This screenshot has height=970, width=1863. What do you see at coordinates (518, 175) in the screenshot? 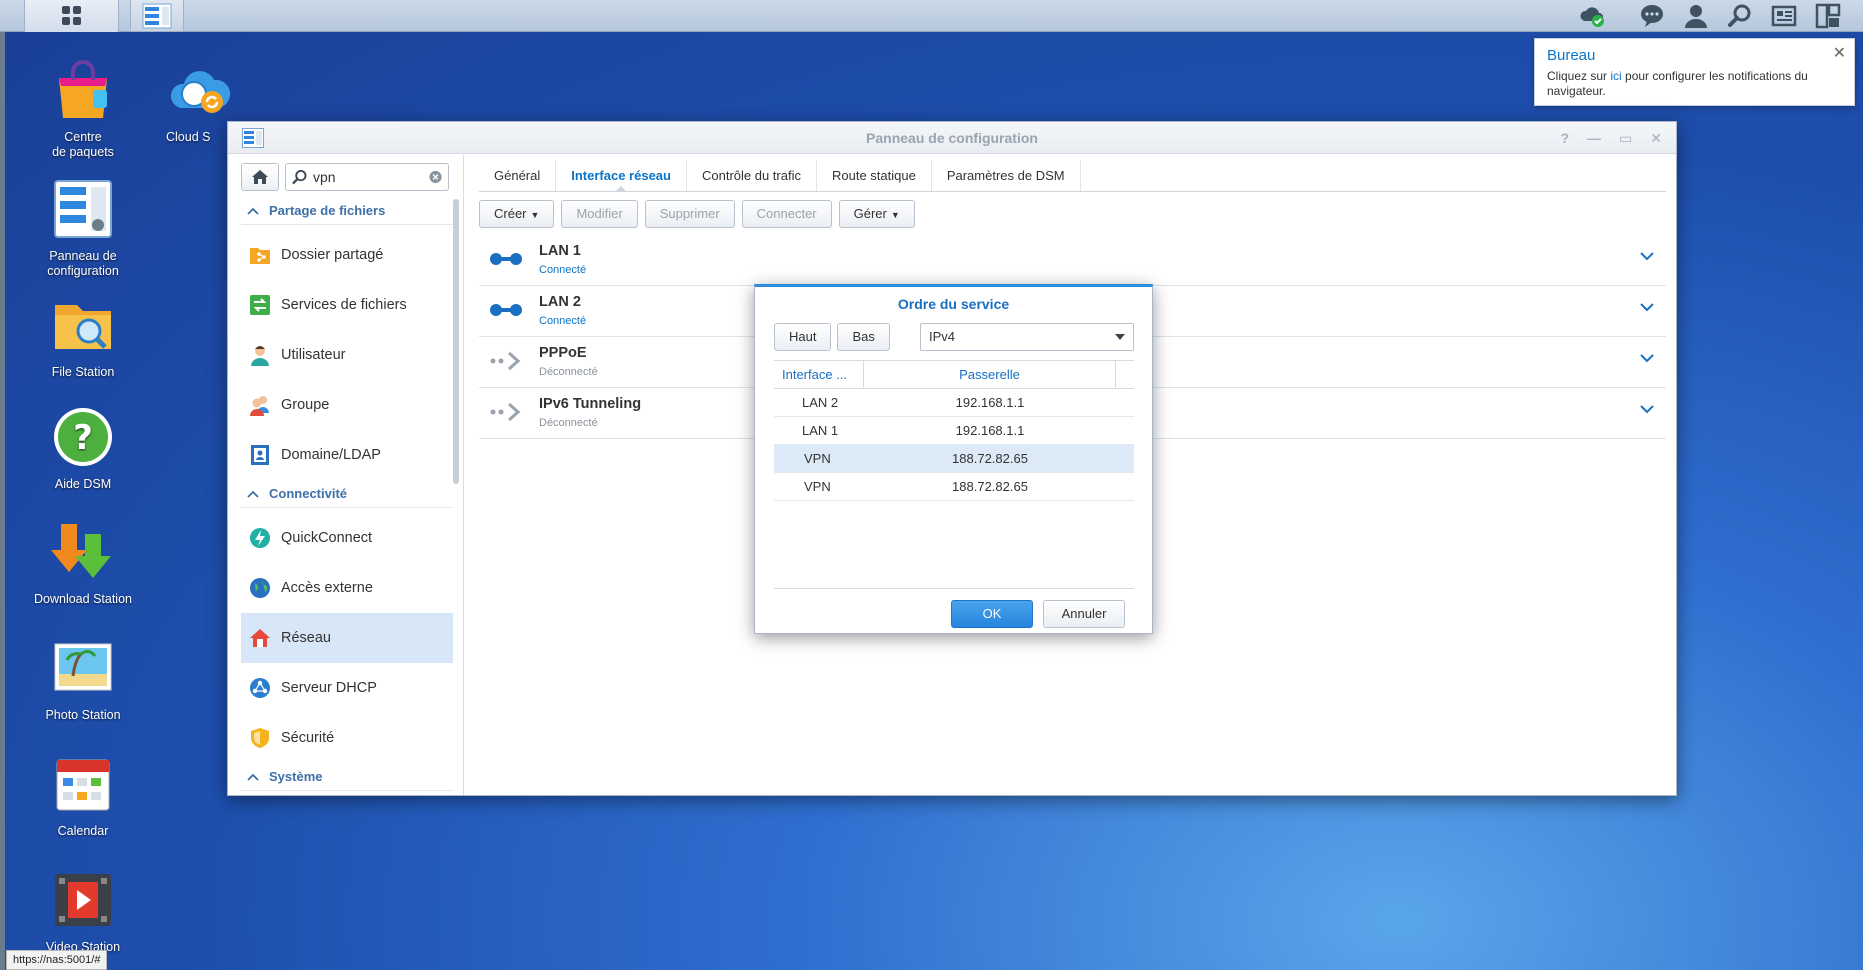
I see `tab-general: Général` at bounding box center [518, 175].